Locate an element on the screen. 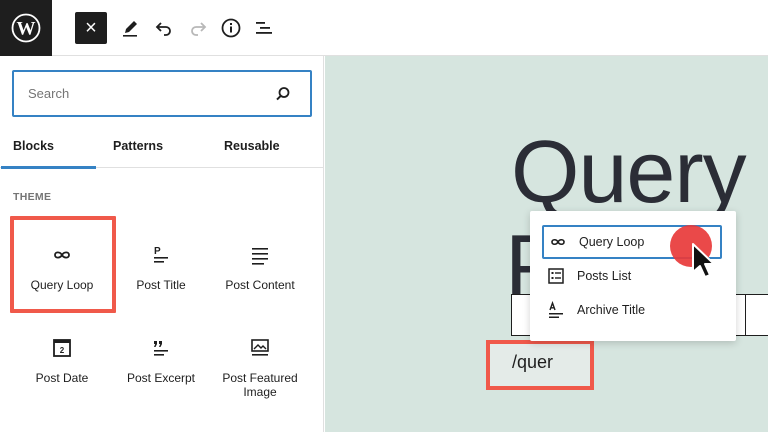 This screenshot has width=768, height=432. list-view-button is located at coordinates (265, 28).